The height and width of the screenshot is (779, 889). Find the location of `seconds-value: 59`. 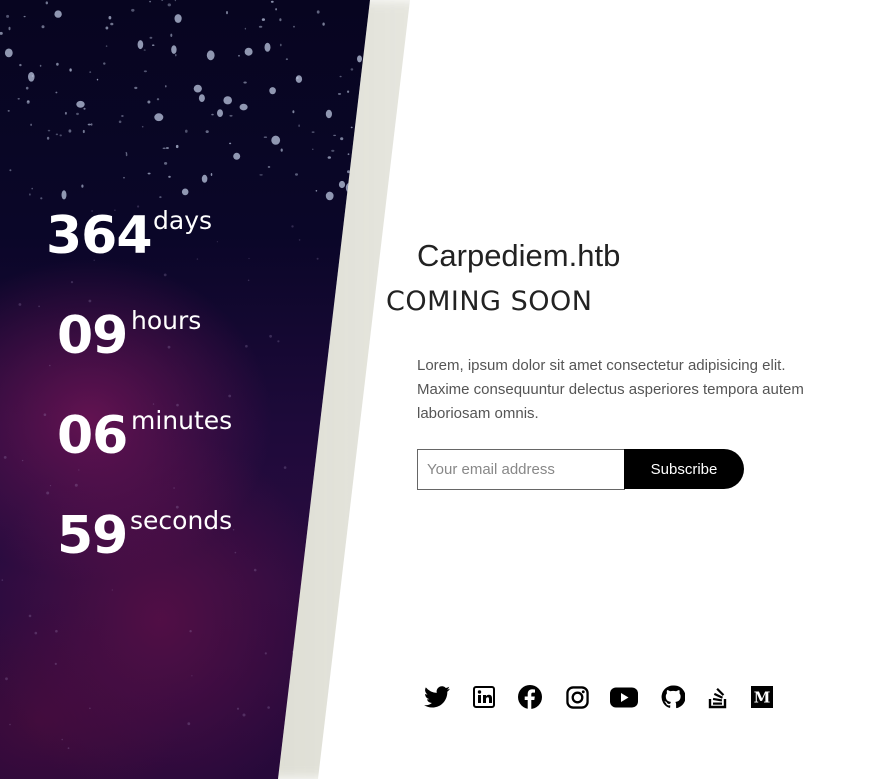

seconds-value: 59 is located at coordinates (92, 536).